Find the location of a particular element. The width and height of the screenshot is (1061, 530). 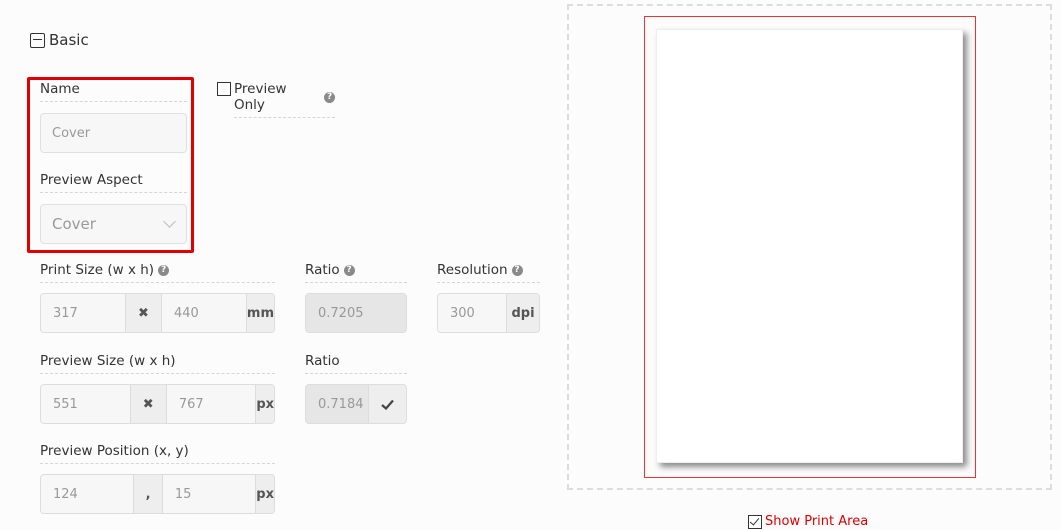

preview-width-value: 551 is located at coordinates (65, 404).